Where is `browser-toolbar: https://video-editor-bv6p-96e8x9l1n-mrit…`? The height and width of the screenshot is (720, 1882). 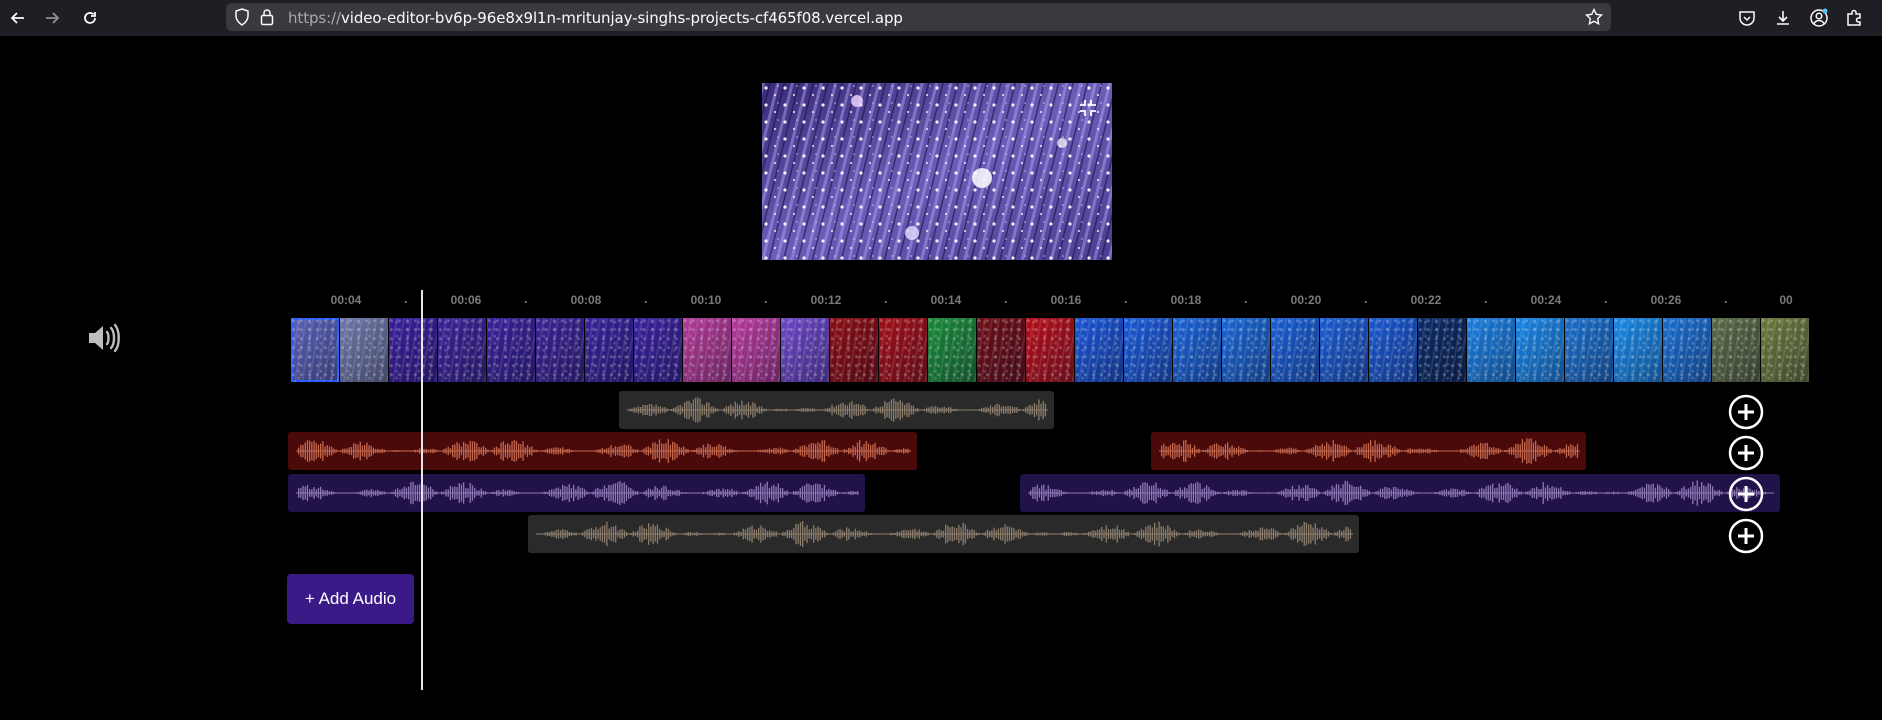
browser-toolbar: https://video-editor-bv6p-96e8x9l1n-mrit… is located at coordinates (941, 18).